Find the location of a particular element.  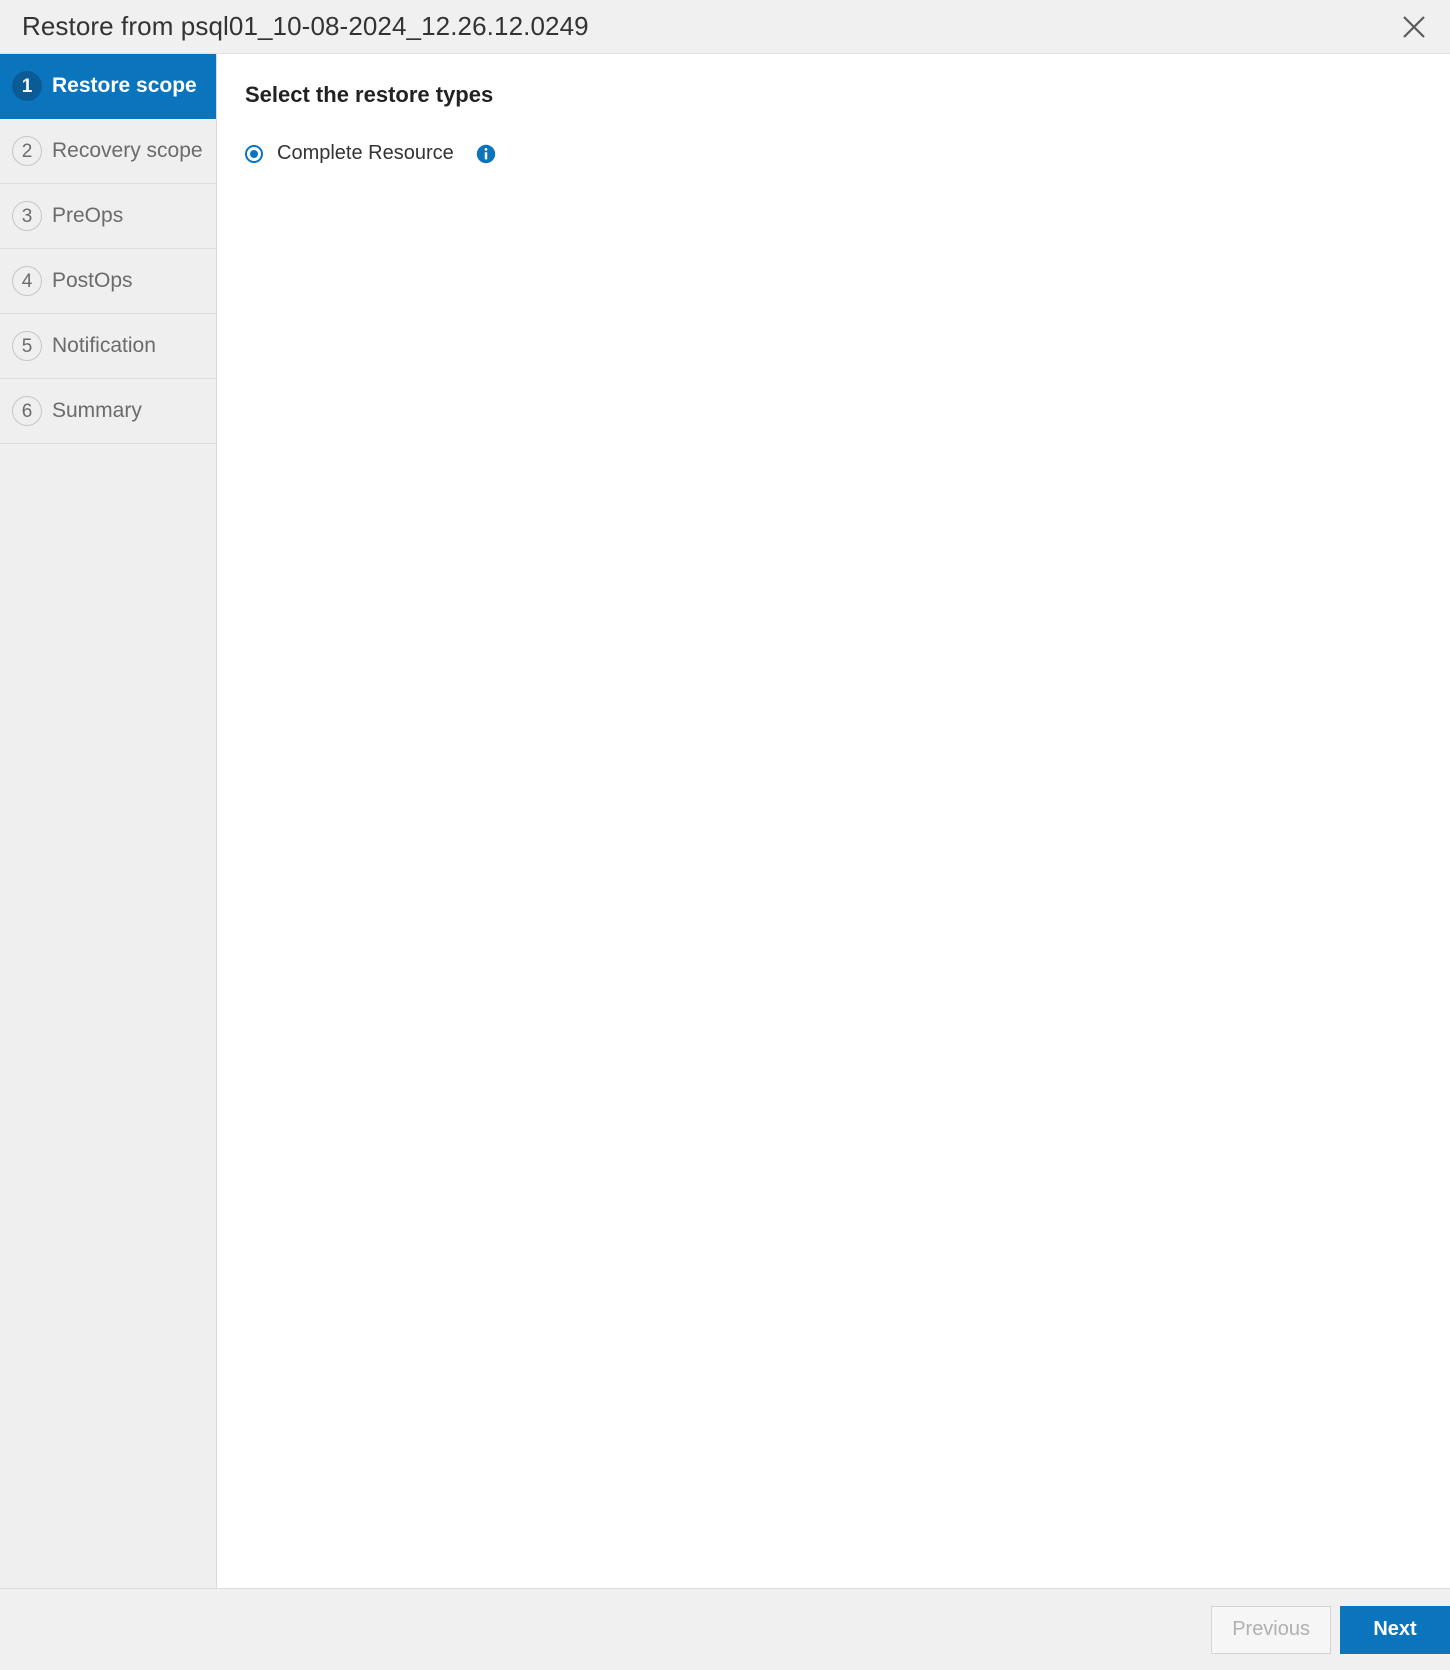

sidebar-item-recovery-scope: 2 Recovery scope is located at coordinates (108, 151).